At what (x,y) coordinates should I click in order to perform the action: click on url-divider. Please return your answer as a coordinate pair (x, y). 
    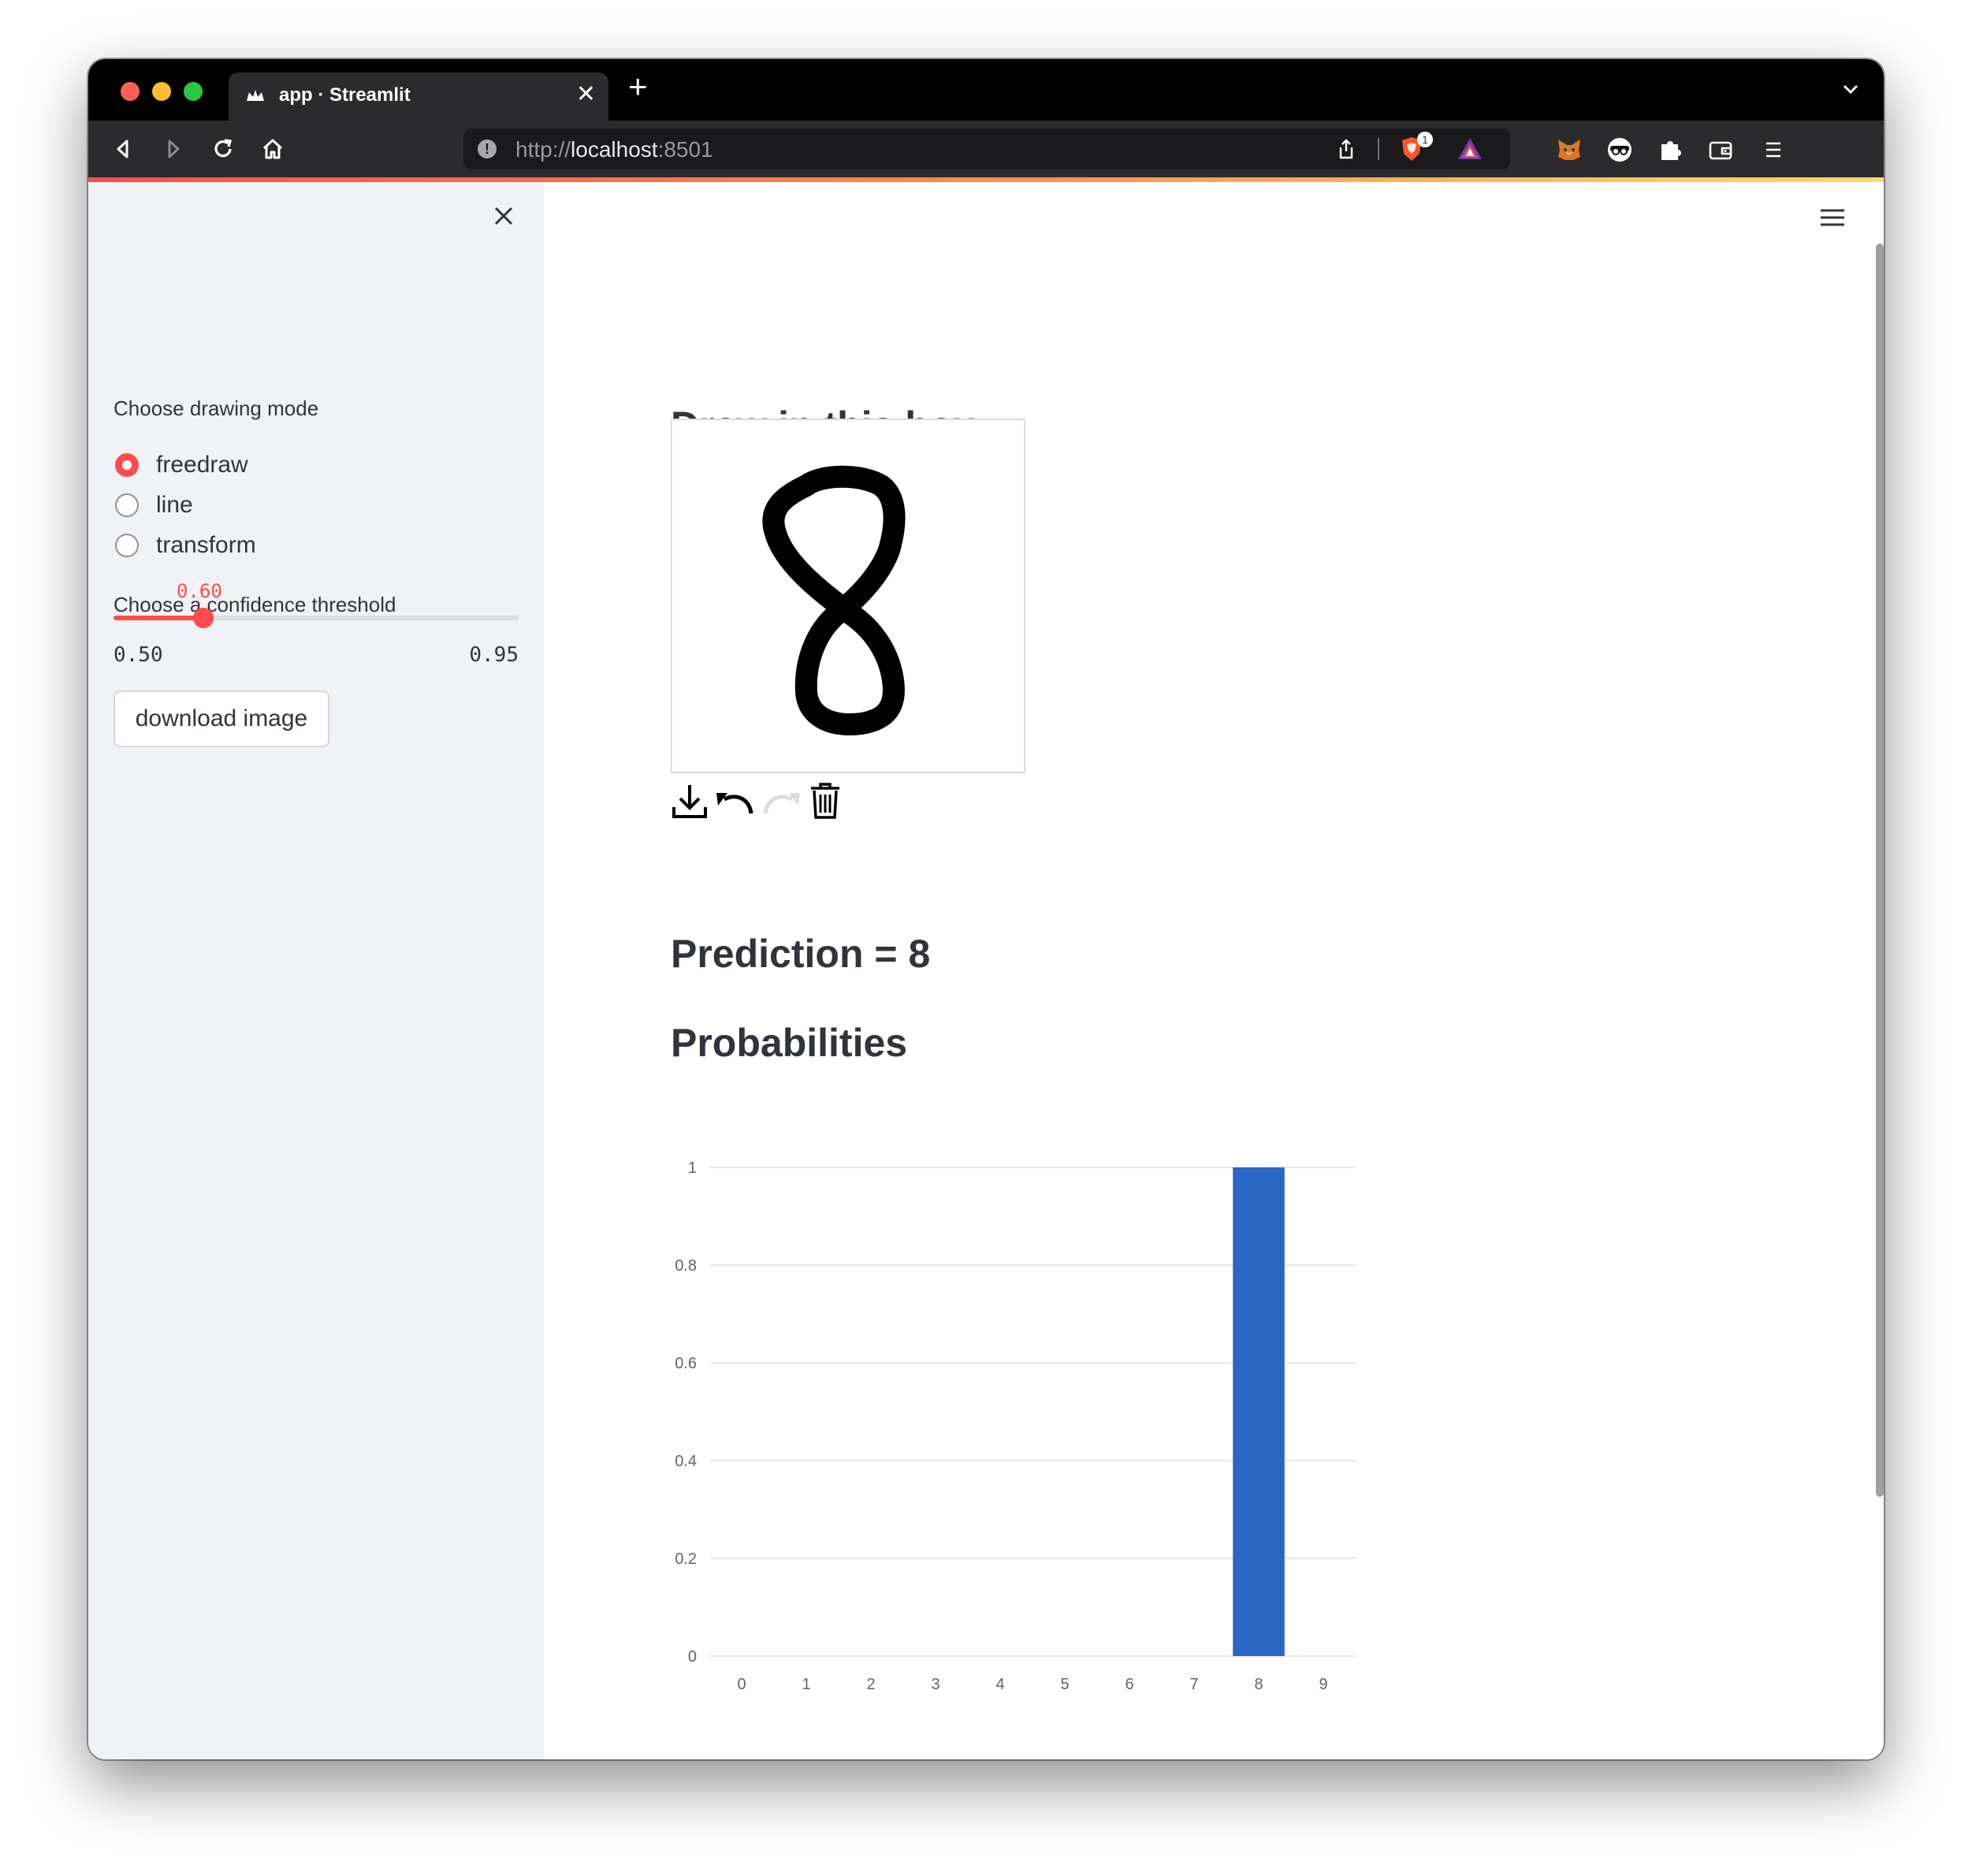
    Looking at the image, I should click on (1378, 149).